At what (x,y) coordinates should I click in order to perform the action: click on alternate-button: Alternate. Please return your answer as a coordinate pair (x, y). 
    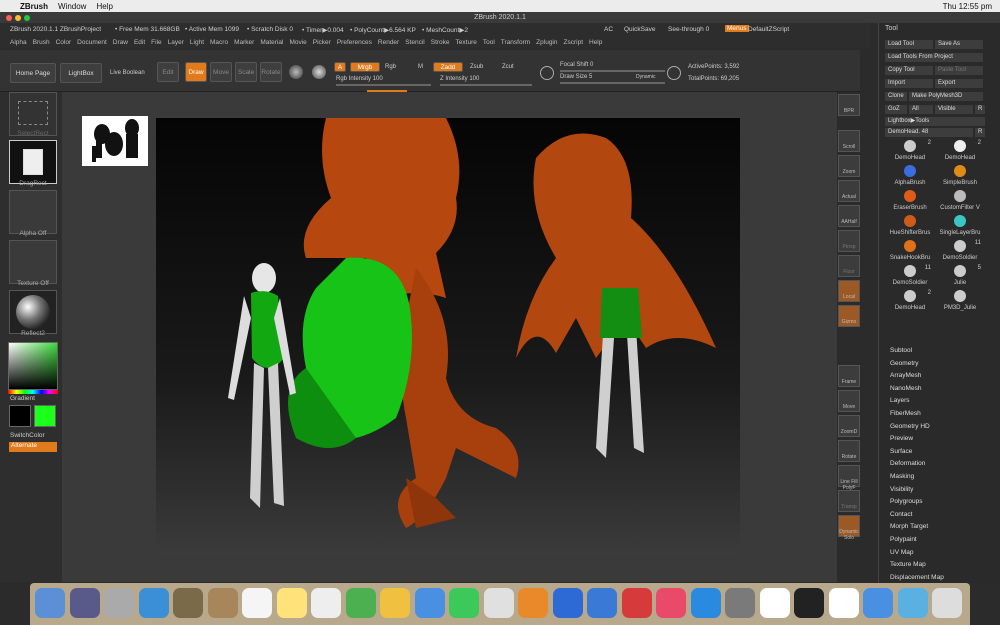
    Looking at the image, I should click on (33, 447).